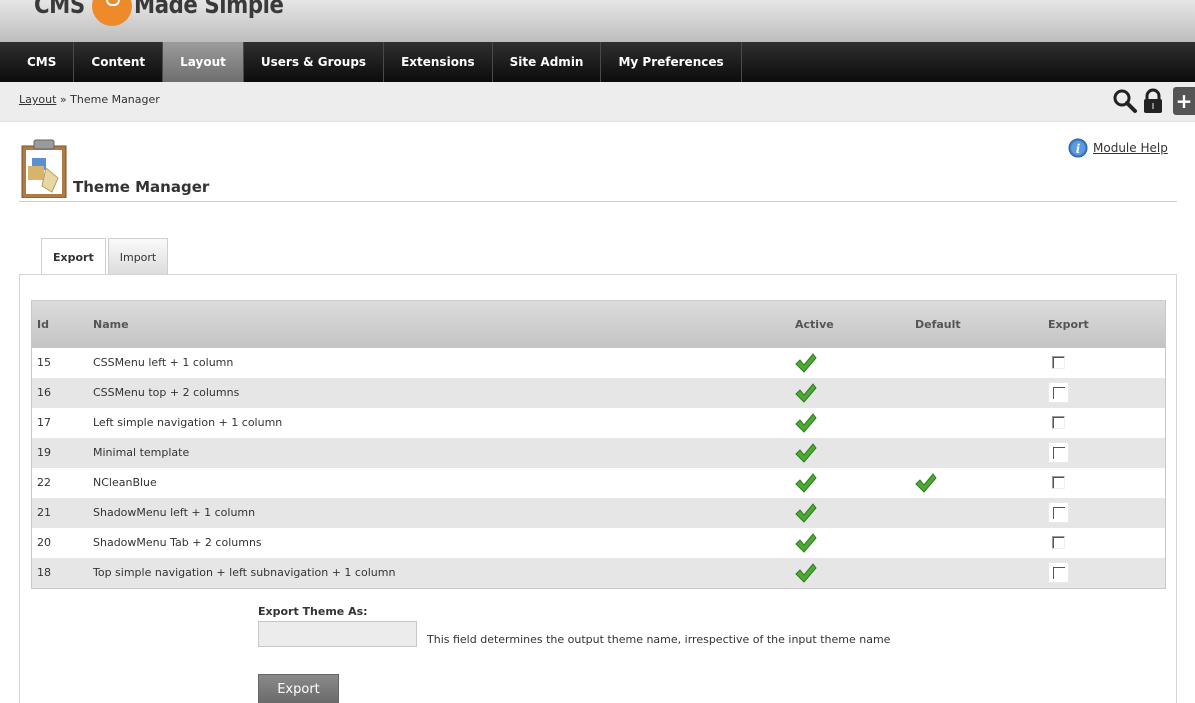 This screenshot has height=703, width=1195. What do you see at coordinates (44, 422) in the screenshot?
I see `cell-id: 17` at bounding box center [44, 422].